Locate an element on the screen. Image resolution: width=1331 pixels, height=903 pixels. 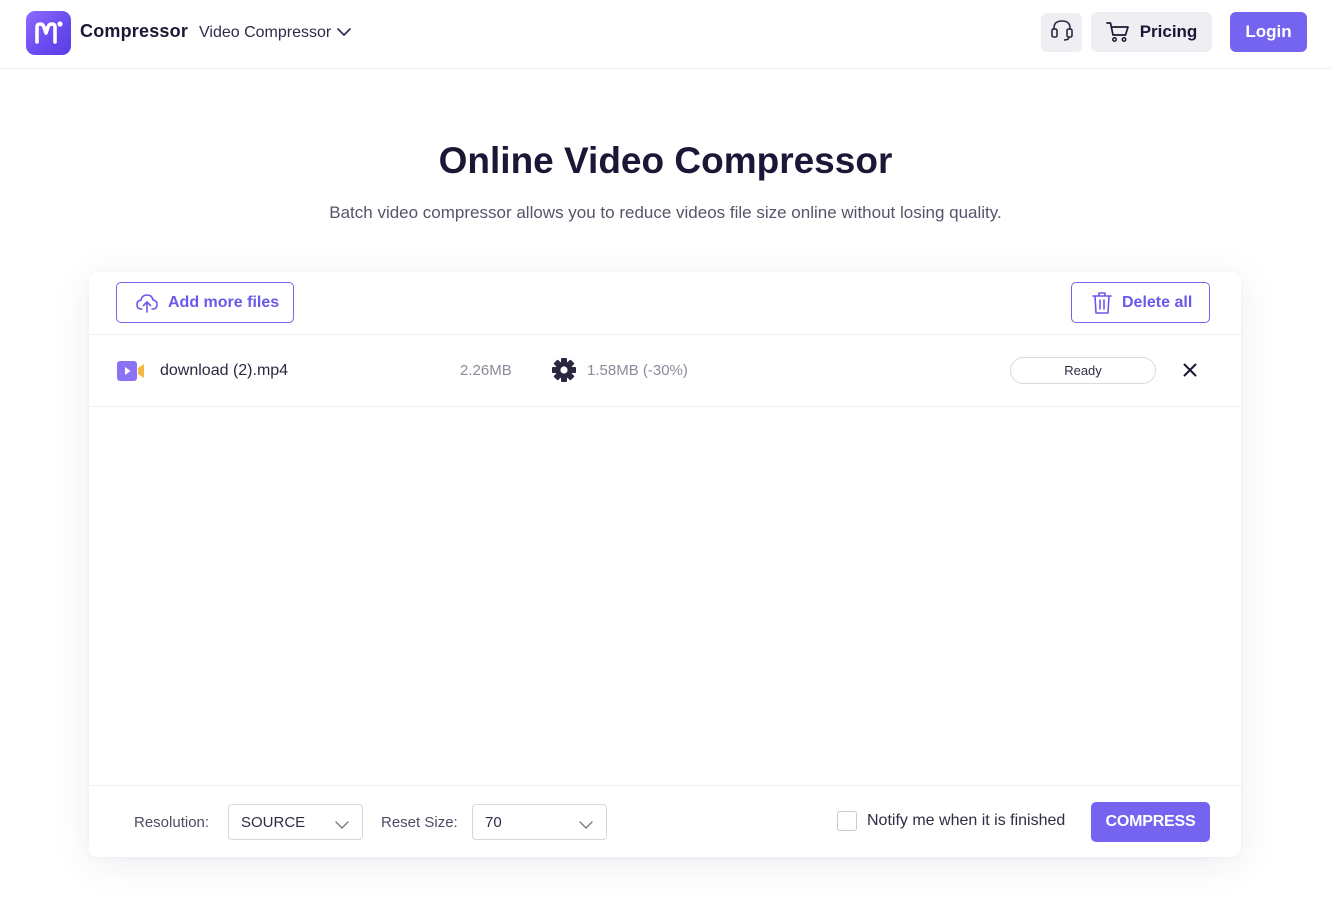
reset-size-value: 70 is located at coordinates (493, 822).